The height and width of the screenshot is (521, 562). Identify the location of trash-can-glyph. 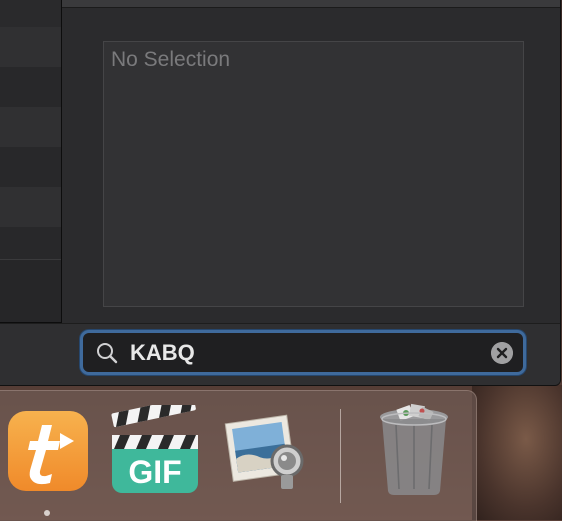
(414, 449).